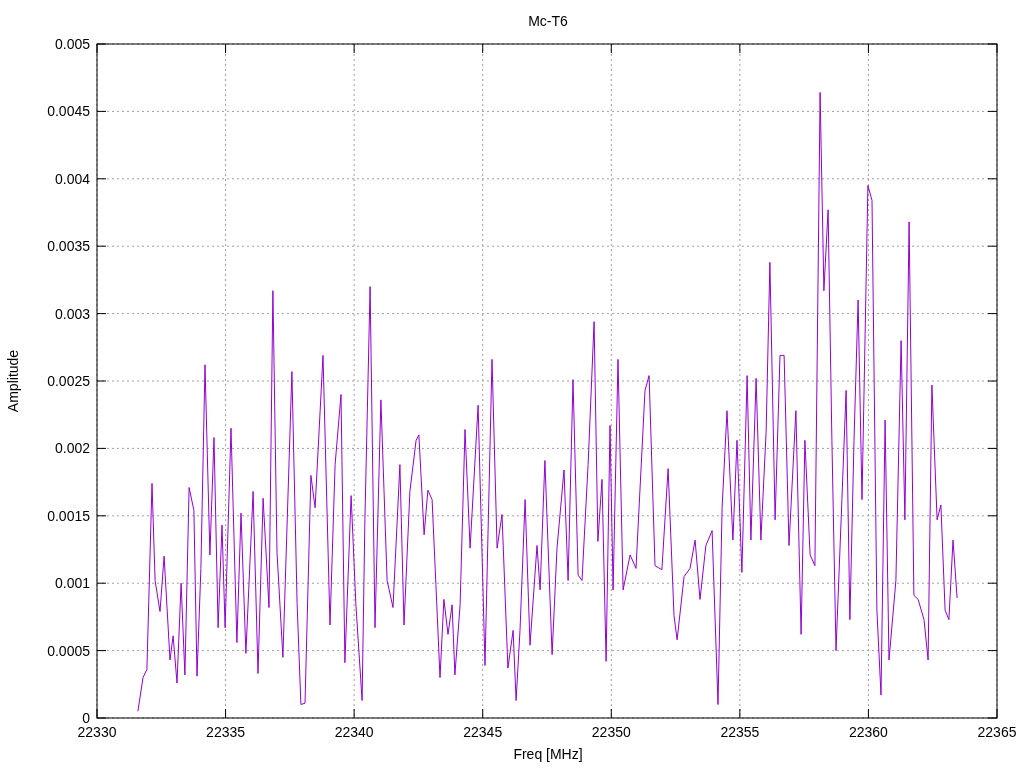 The image size is (1024, 768). I want to click on x-axis-tick-label: 22350, so click(611, 732).